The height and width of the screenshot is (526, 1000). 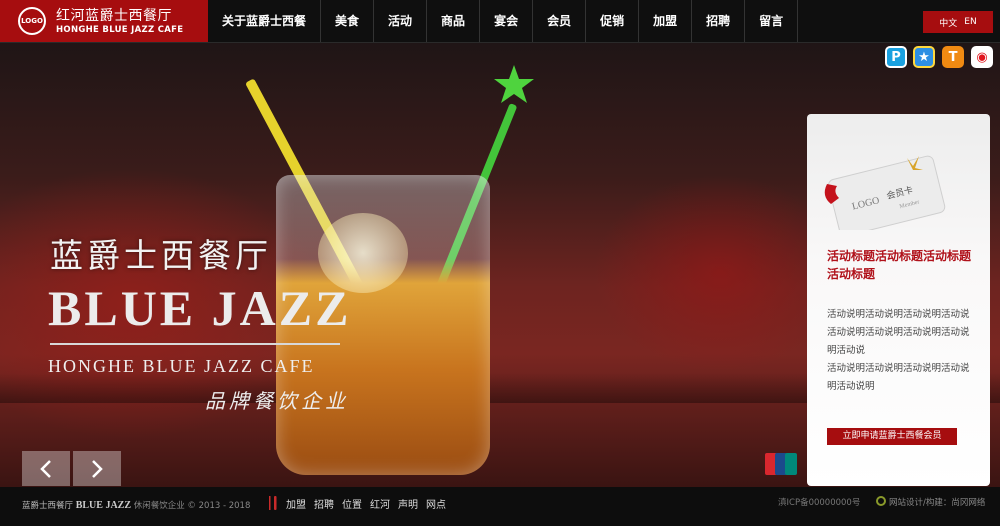 I want to click on main-nav: 关于蓝爵士西餐 美食 活动 商品 宴会 会员 促销 加盟 招聘 留言, so click(x=503, y=21).